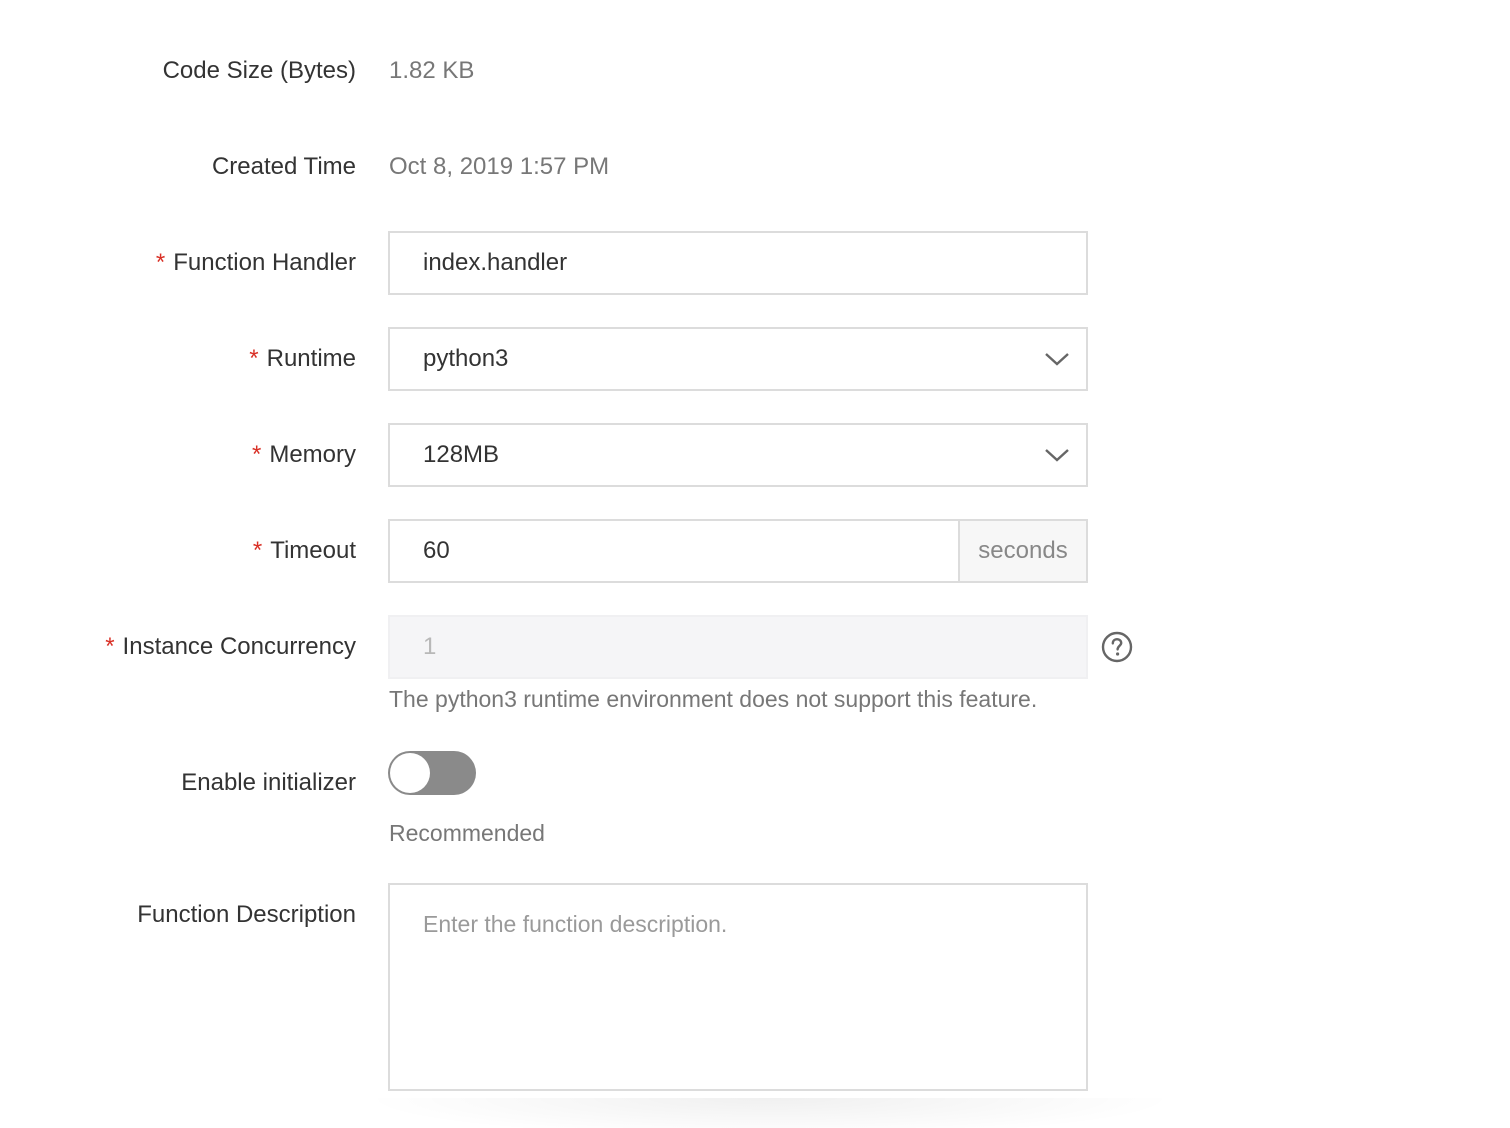  Describe the element at coordinates (738, 551) in the screenshot. I see `timeout-input: 60 seconds` at that location.